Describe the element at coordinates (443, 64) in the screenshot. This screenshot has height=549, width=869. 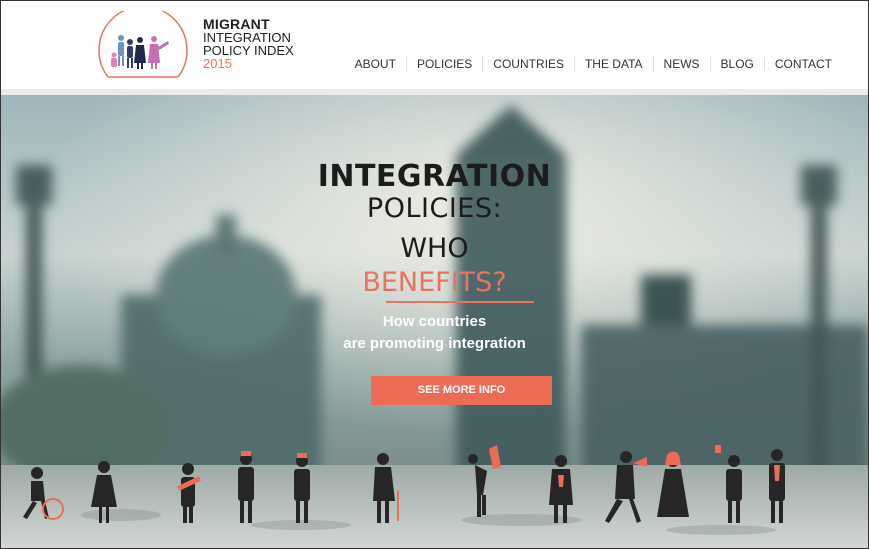
I see `nav-policies: POLICIES` at that location.